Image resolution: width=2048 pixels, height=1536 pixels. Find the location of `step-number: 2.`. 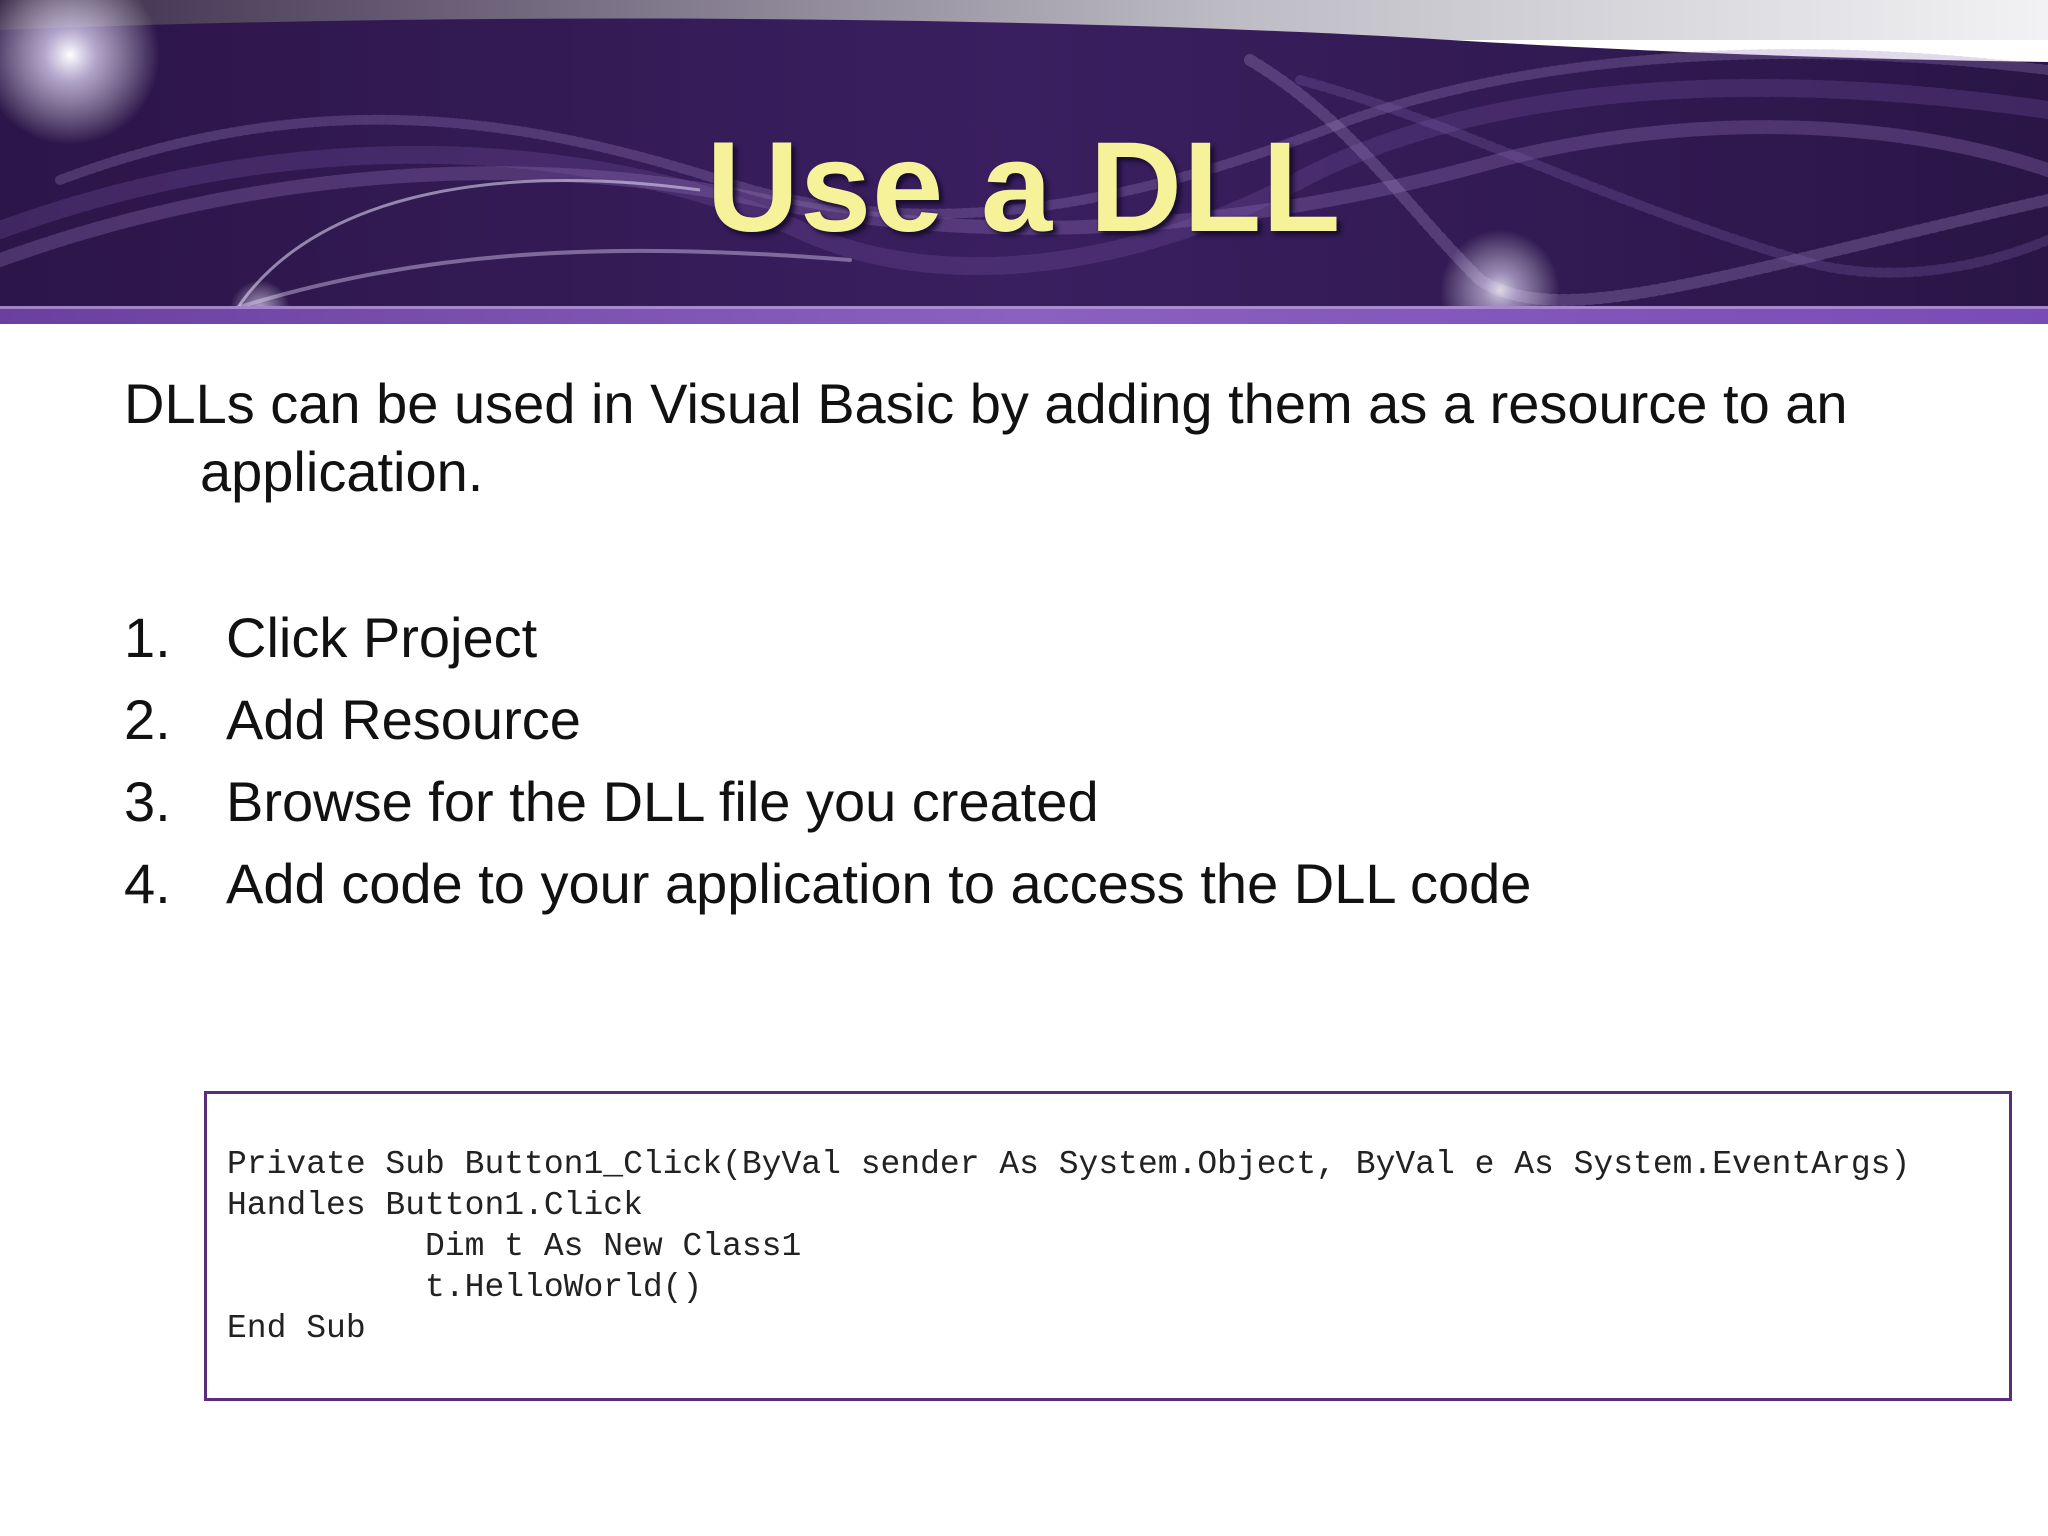

step-number: 2. is located at coordinates (147, 719).